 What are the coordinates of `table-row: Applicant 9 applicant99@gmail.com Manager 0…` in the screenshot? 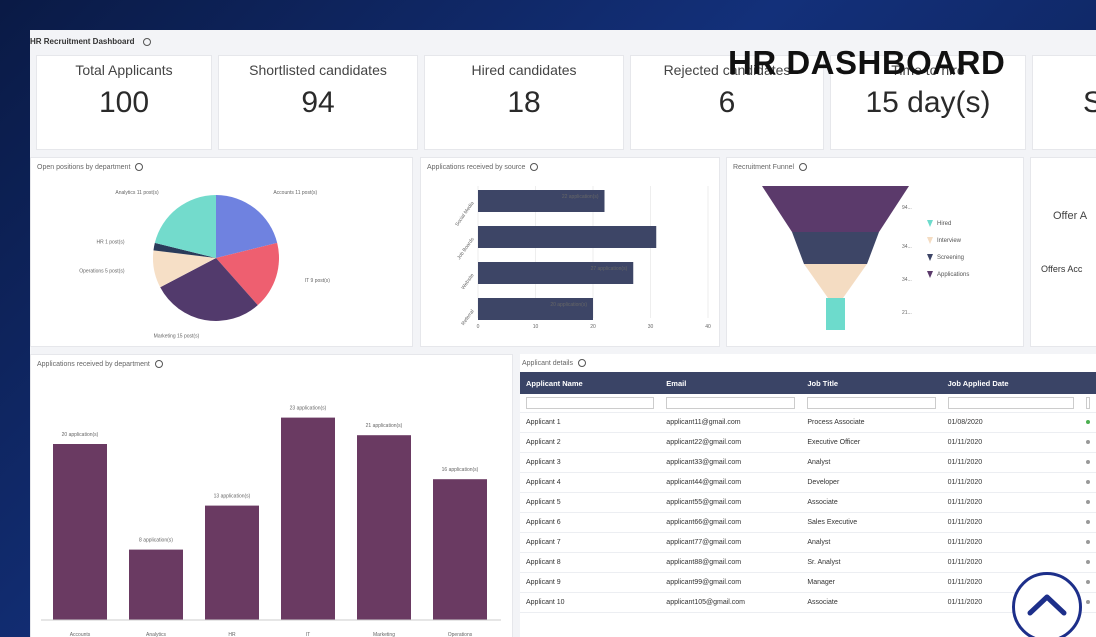 It's located at (808, 582).